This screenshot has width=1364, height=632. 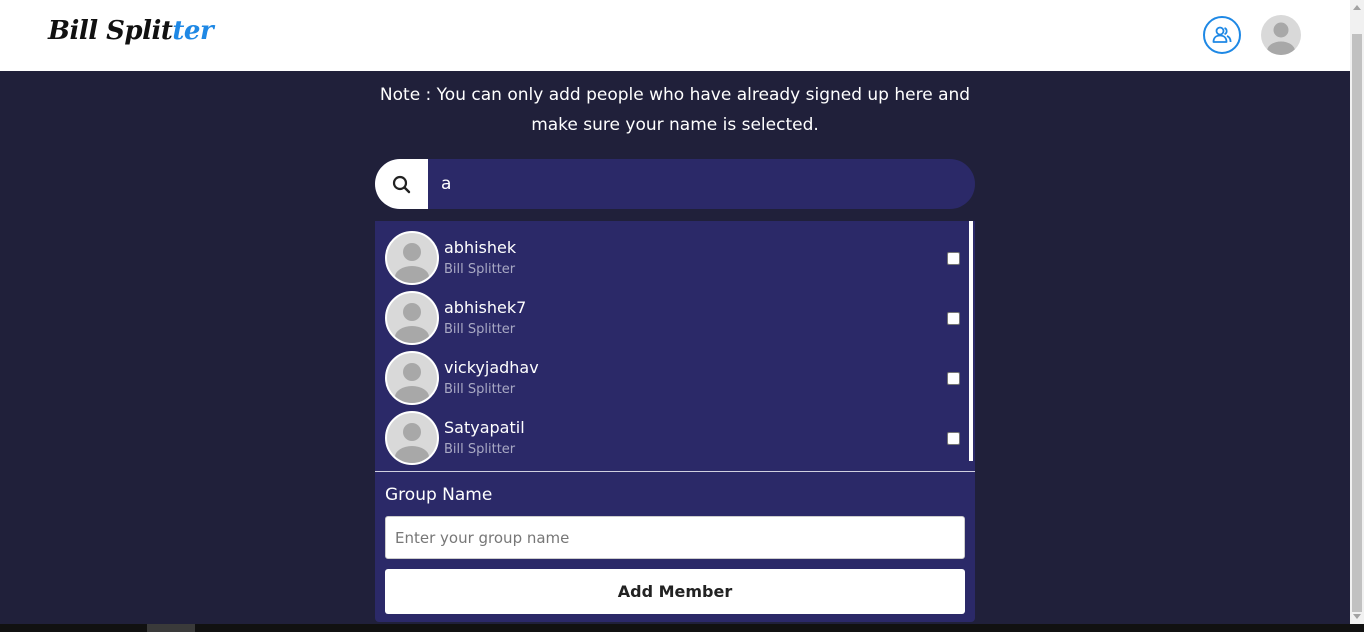 What do you see at coordinates (675, 35) in the screenshot?
I see `app-header: Bill Splitter` at bounding box center [675, 35].